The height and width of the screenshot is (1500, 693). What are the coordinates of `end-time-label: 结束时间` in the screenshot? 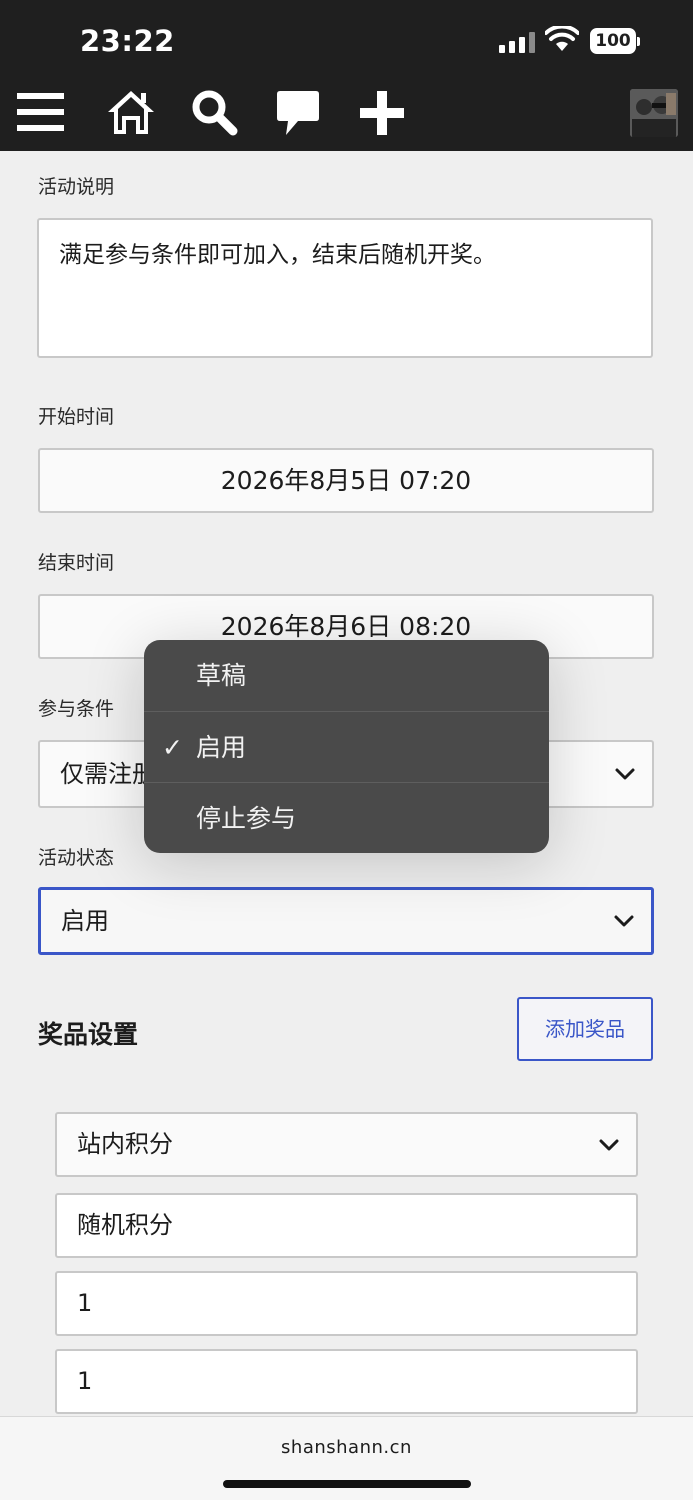 It's located at (76, 563).